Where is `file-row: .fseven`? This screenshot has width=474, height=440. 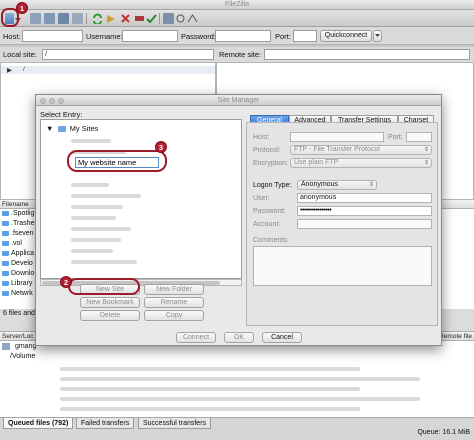 file-row: .fseven is located at coordinates (17, 234).